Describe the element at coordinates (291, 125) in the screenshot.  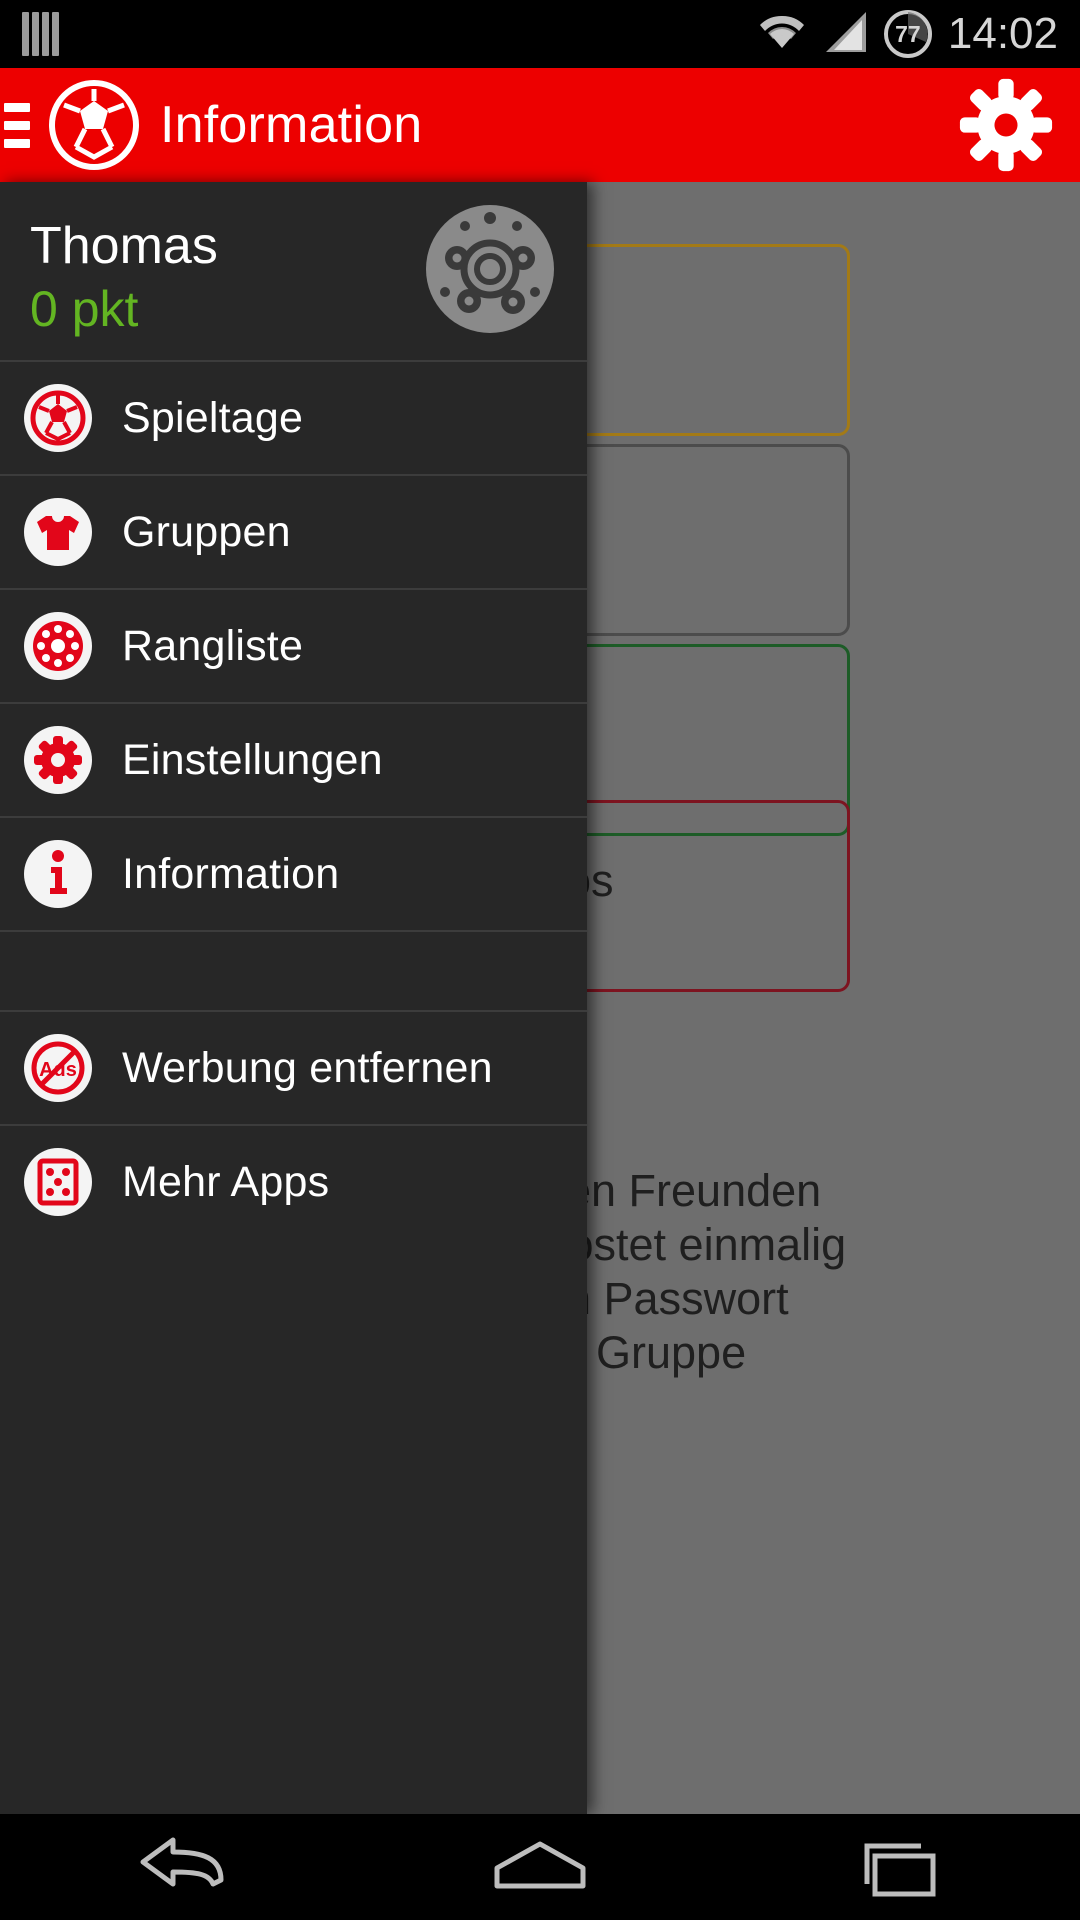
I see `page-title: Information` at that location.